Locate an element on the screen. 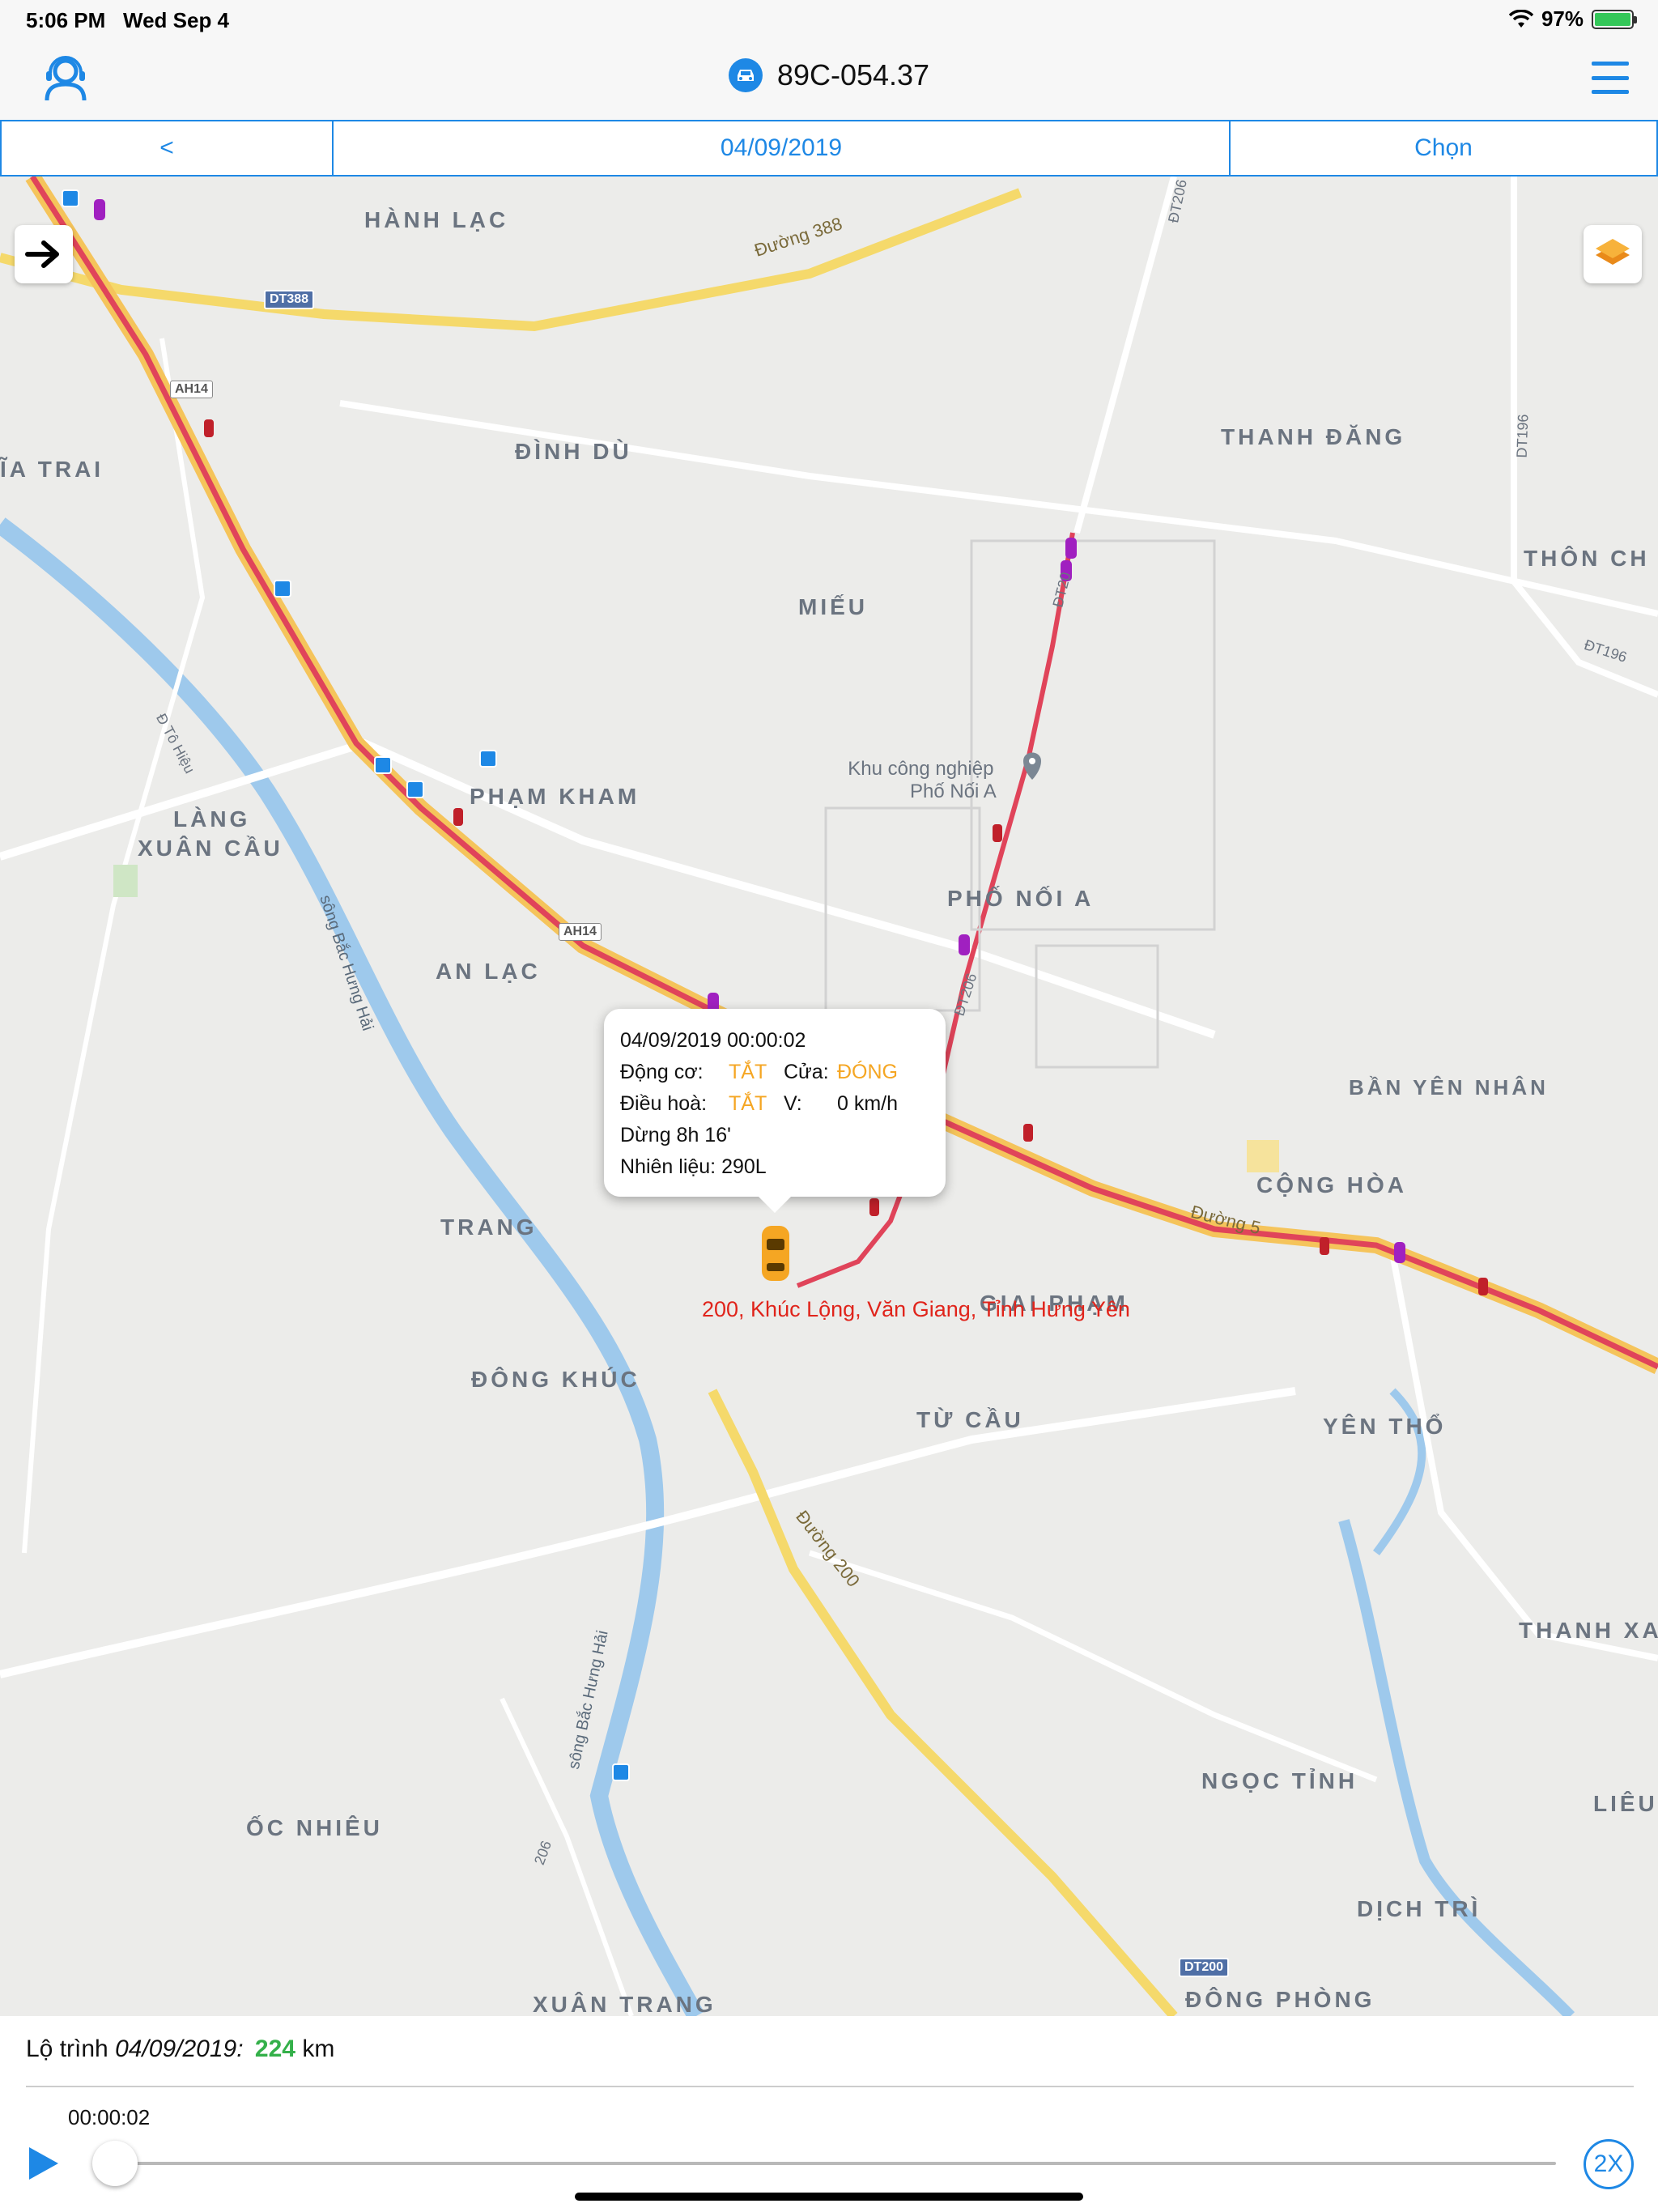 The height and width of the screenshot is (2212, 1658). road-shield: DT388 is located at coordinates (289, 299).